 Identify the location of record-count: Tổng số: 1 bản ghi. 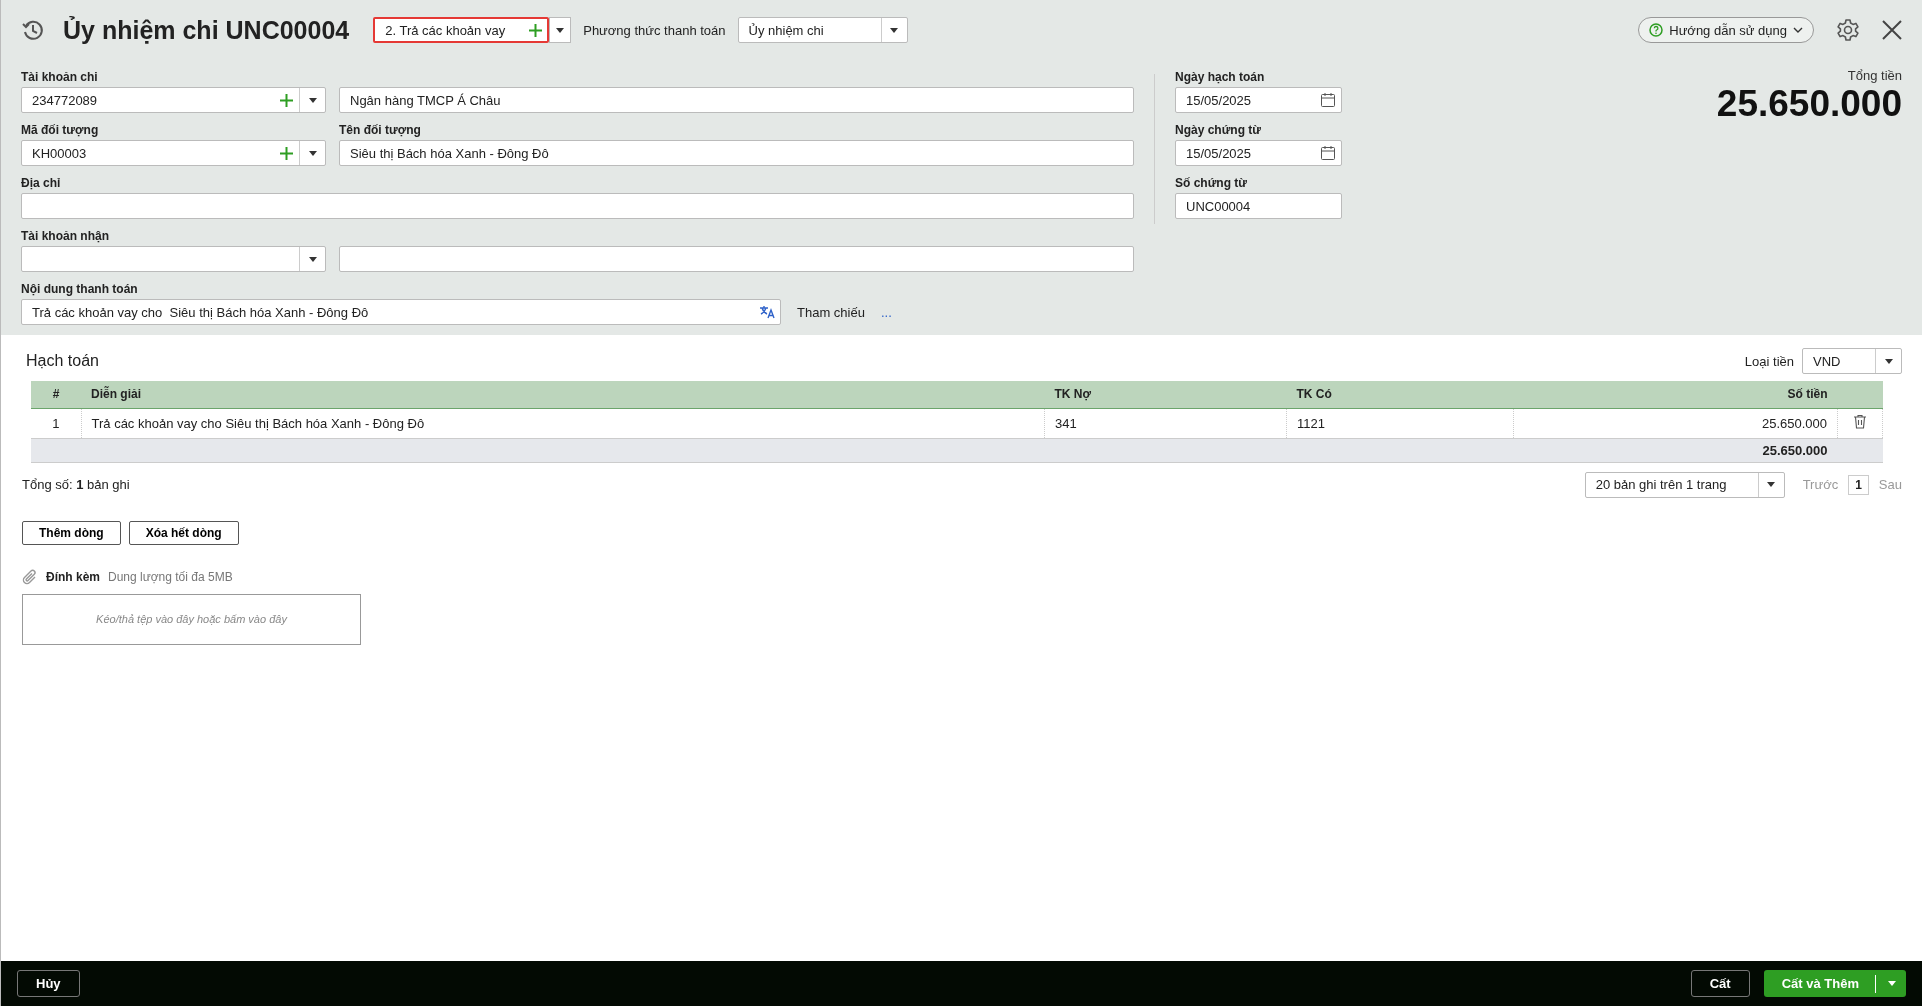
(76, 484).